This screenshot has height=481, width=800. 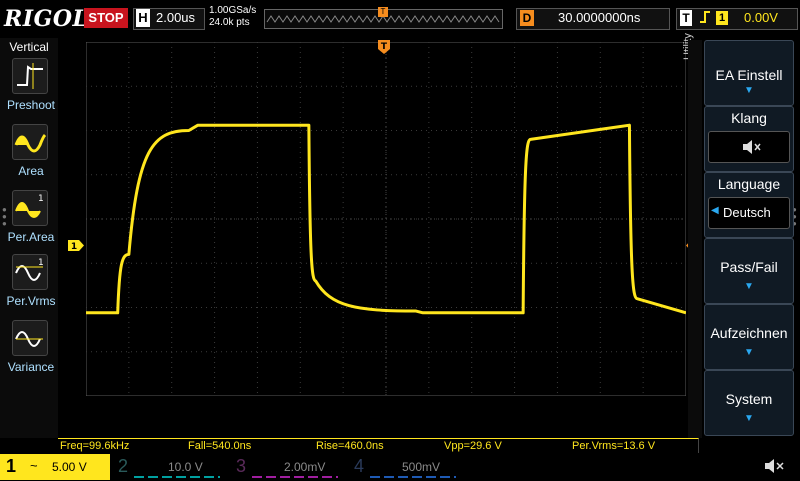 I want to click on record-button: Aufzeichnen ▼, so click(x=749, y=337).